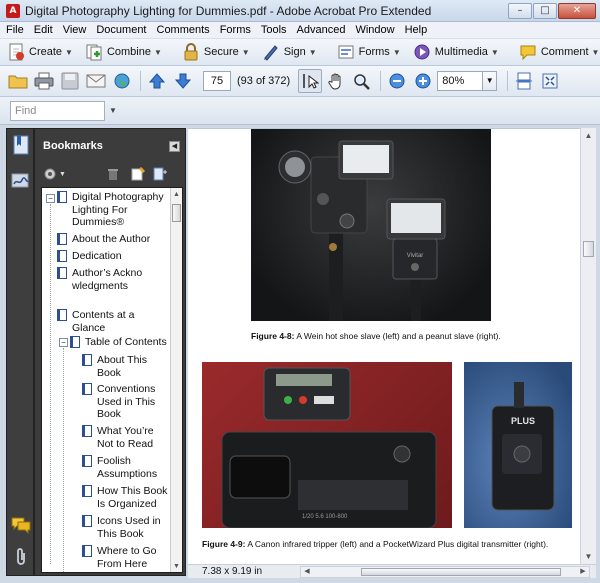 The width and height of the screenshot is (600, 583). I want to click on menu-window: Window, so click(374, 30).